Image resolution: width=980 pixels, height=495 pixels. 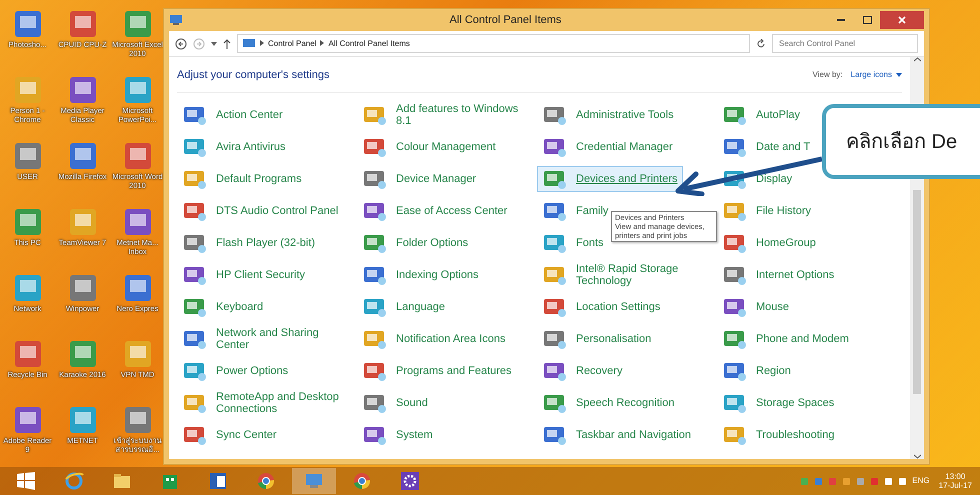 What do you see at coordinates (419, 179) in the screenshot?
I see `control-panel-item: Device Manager` at bounding box center [419, 179].